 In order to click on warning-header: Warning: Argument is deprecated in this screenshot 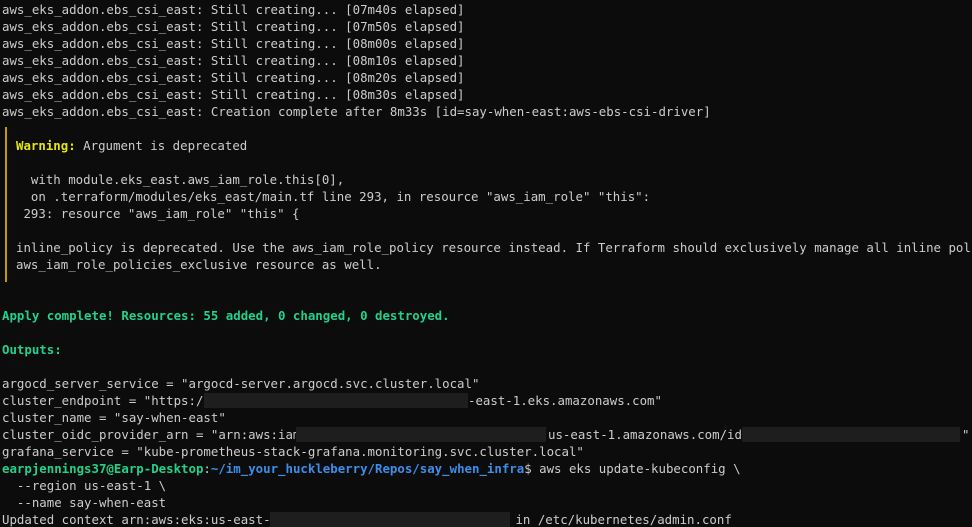, I will do `click(131, 145)`.